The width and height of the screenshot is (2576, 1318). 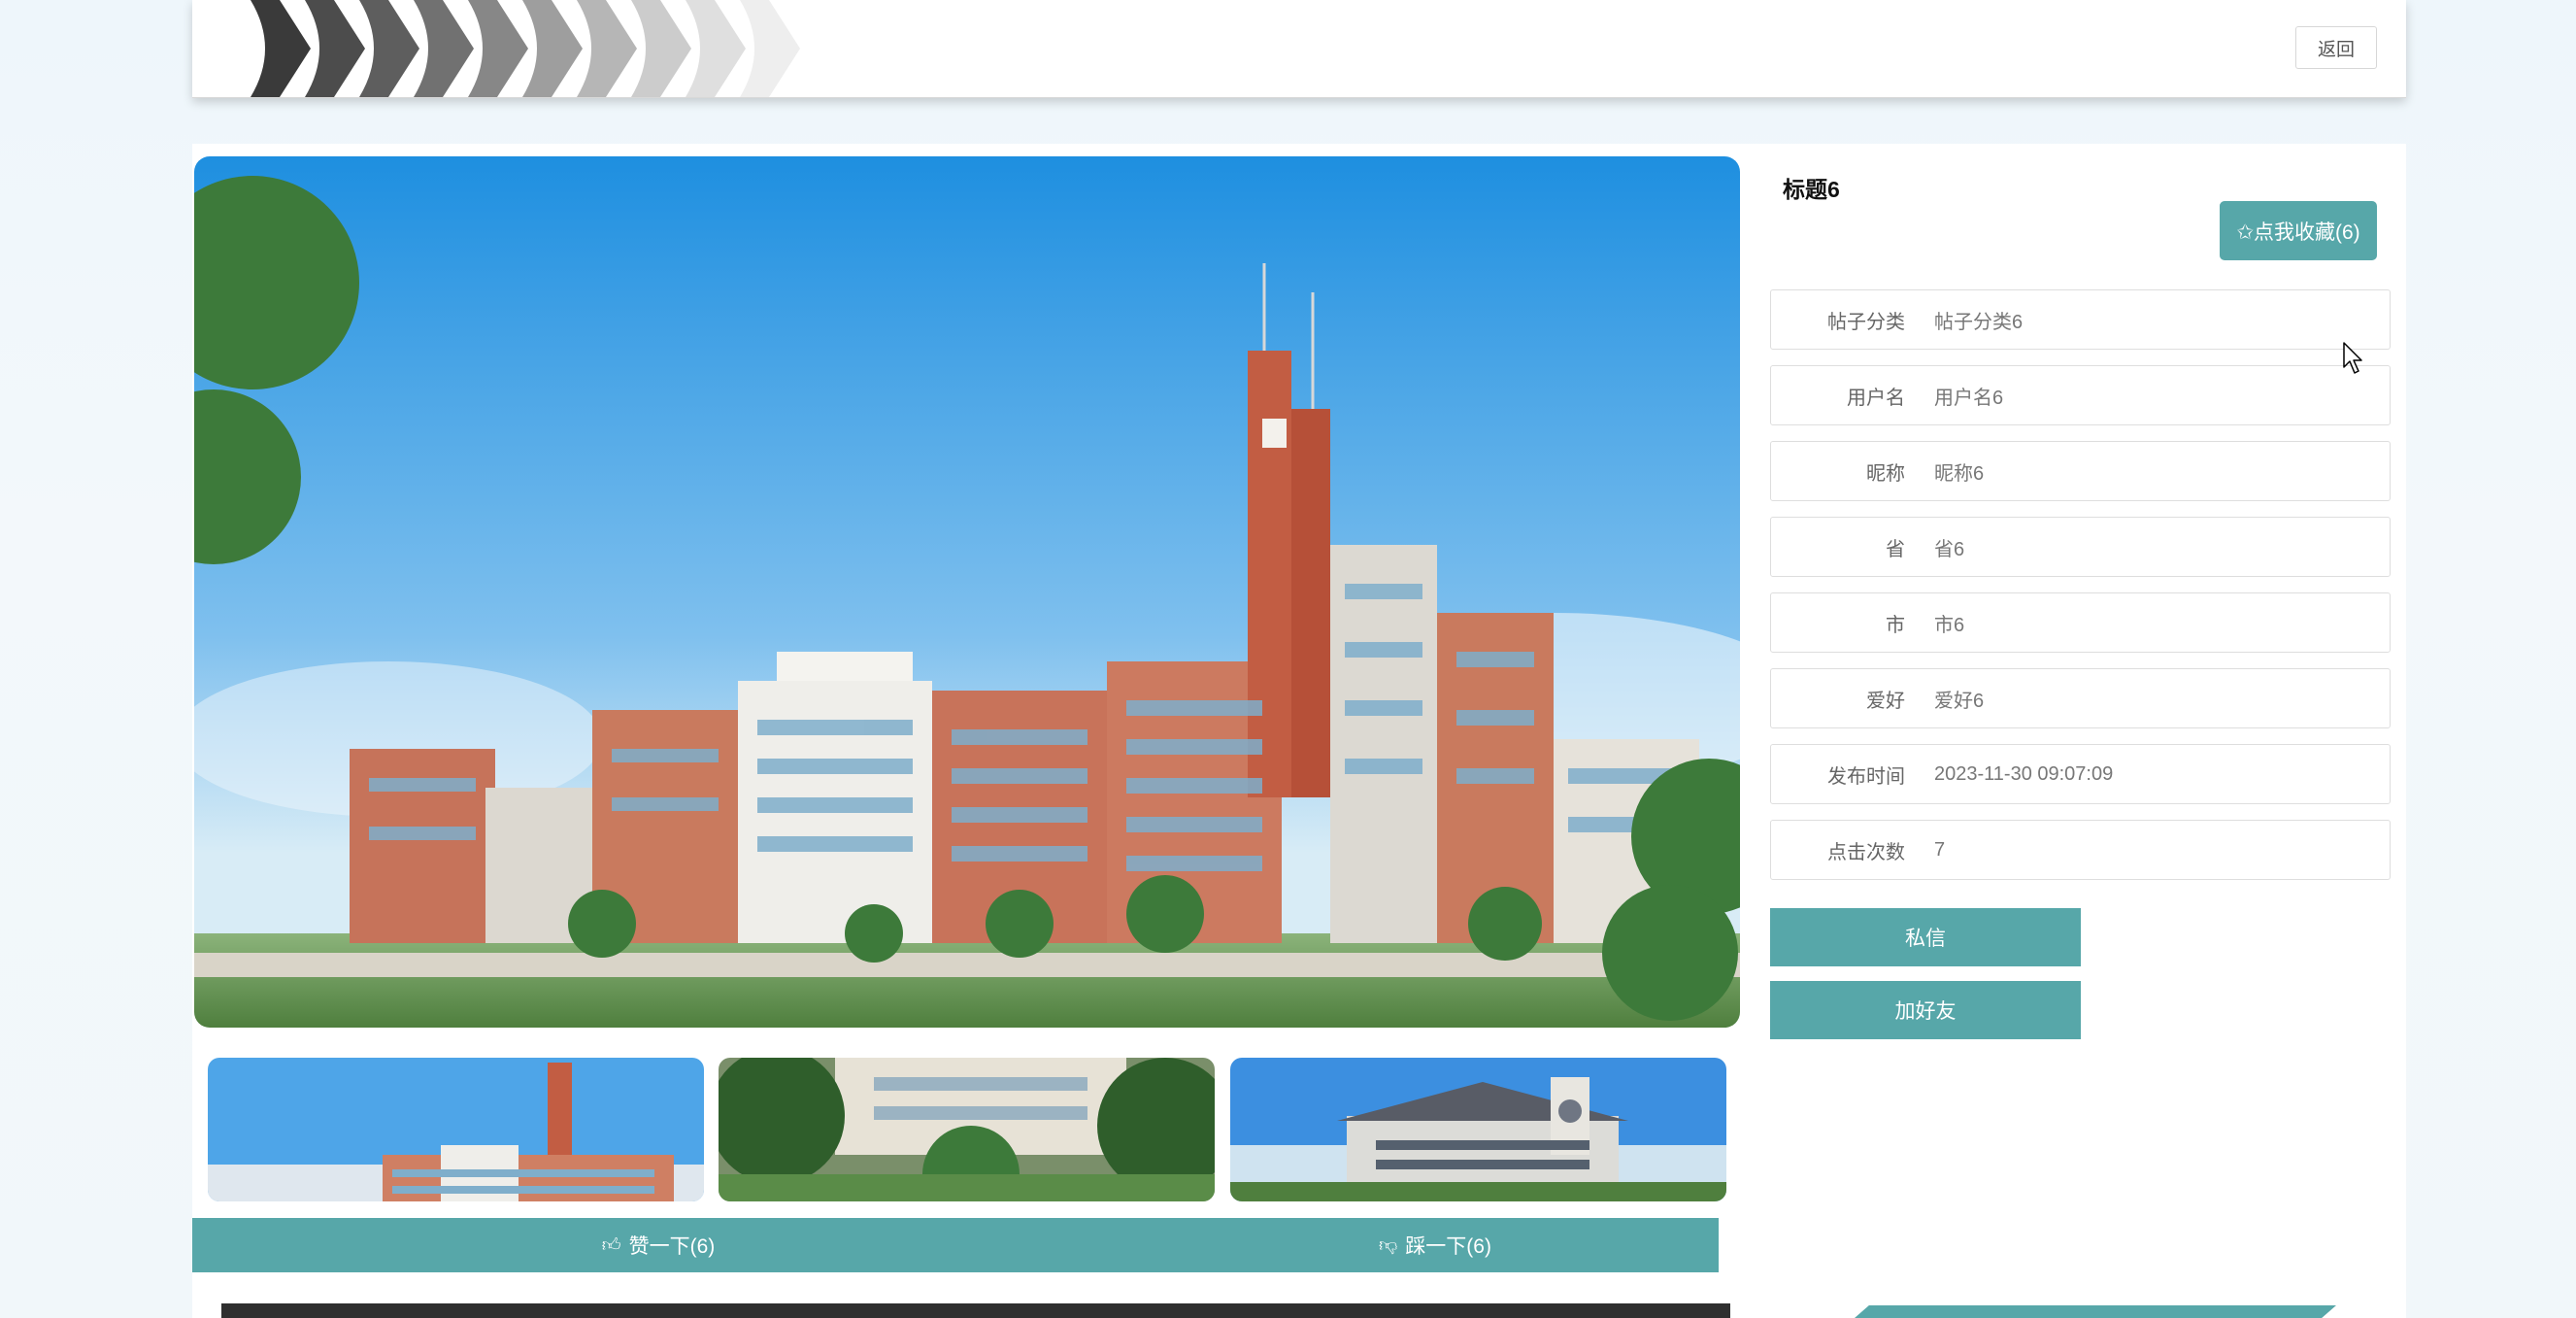 What do you see at coordinates (2352, 358) in the screenshot?
I see `mouse-pointer-icon` at bounding box center [2352, 358].